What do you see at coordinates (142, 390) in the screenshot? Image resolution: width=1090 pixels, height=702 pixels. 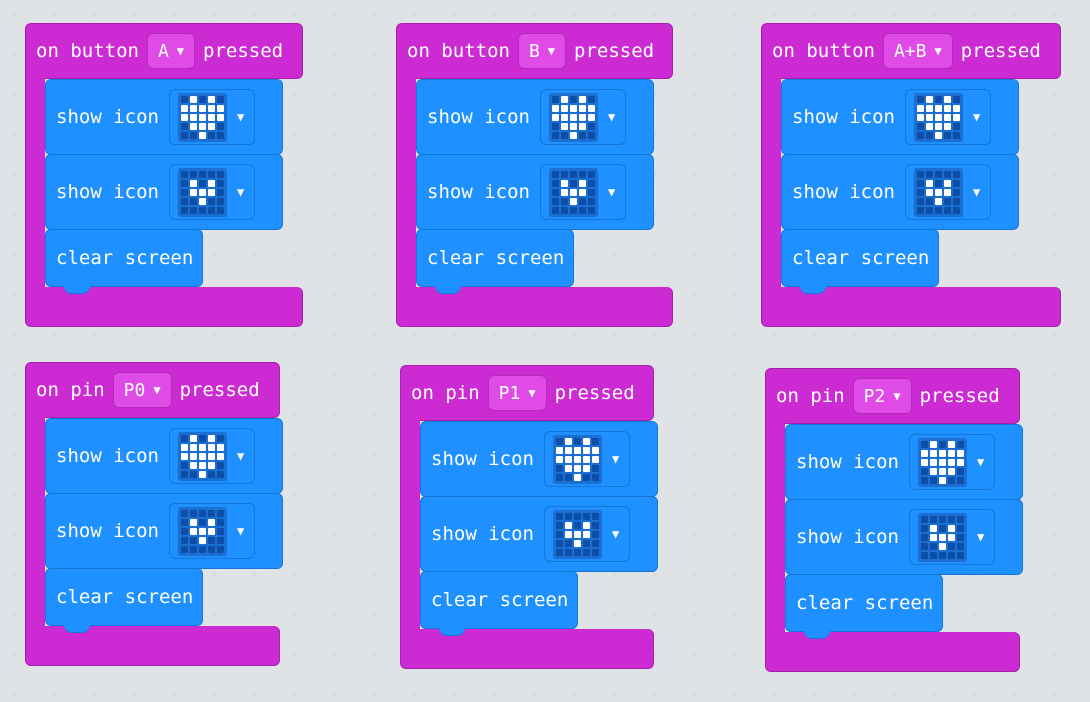 I see `event-dropdown: P0 ▼` at bounding box center [142, 390].